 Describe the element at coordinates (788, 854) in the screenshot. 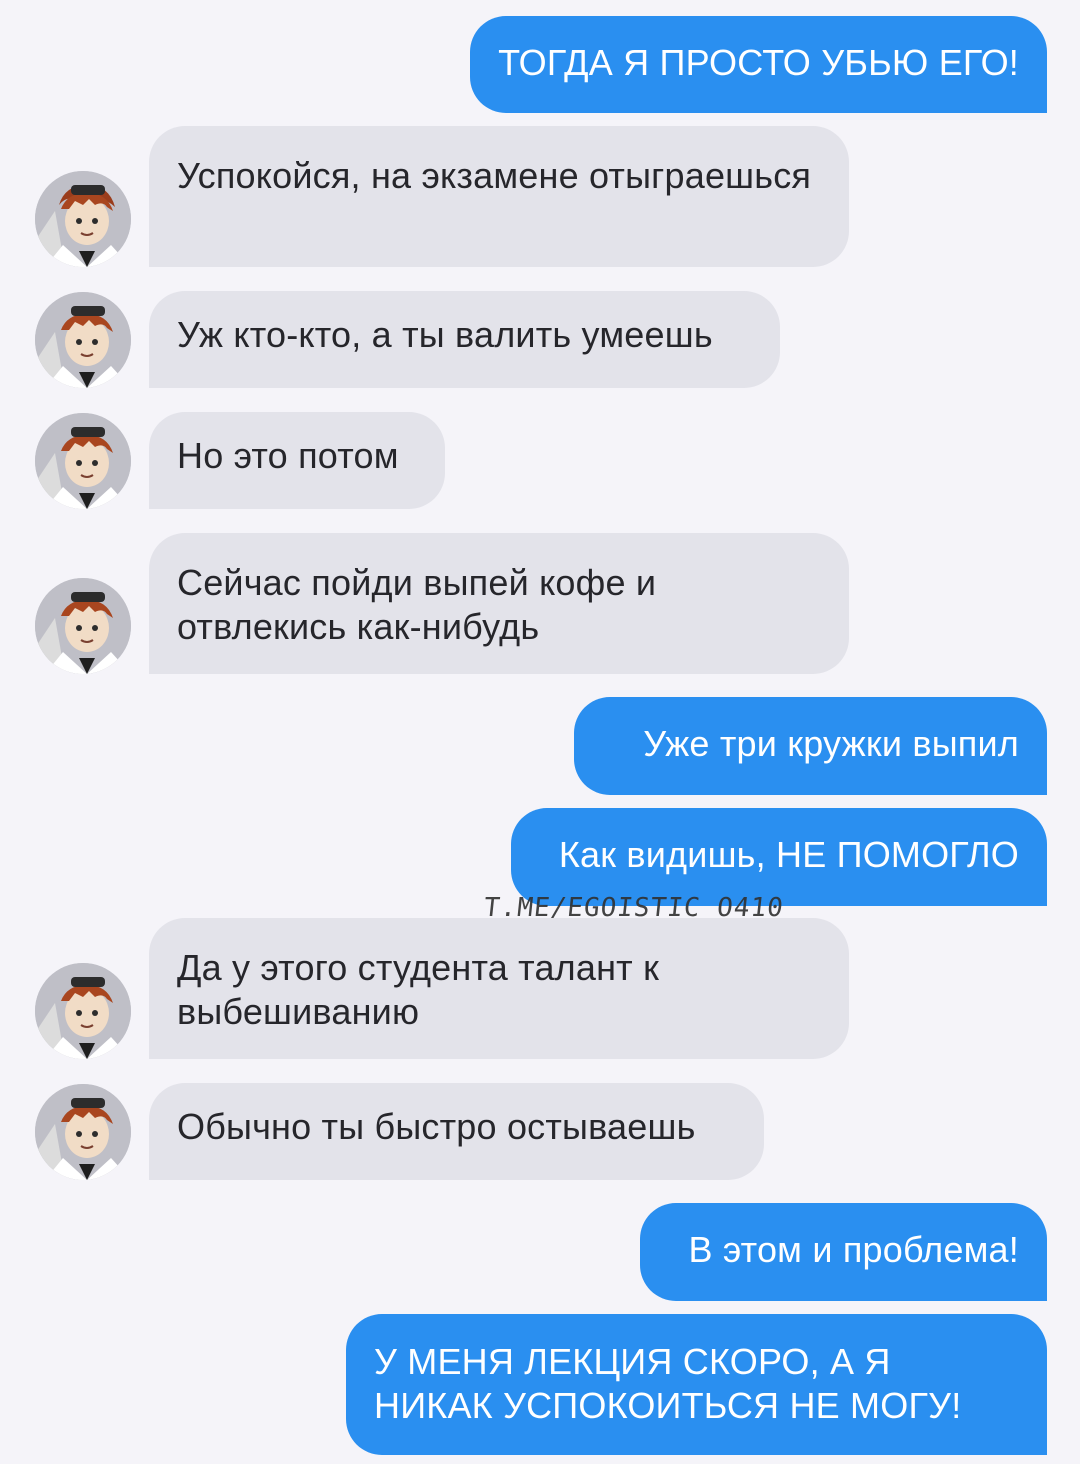

I see `message-text: Как видишь, НЕ ПОМОГЛО` at that location.